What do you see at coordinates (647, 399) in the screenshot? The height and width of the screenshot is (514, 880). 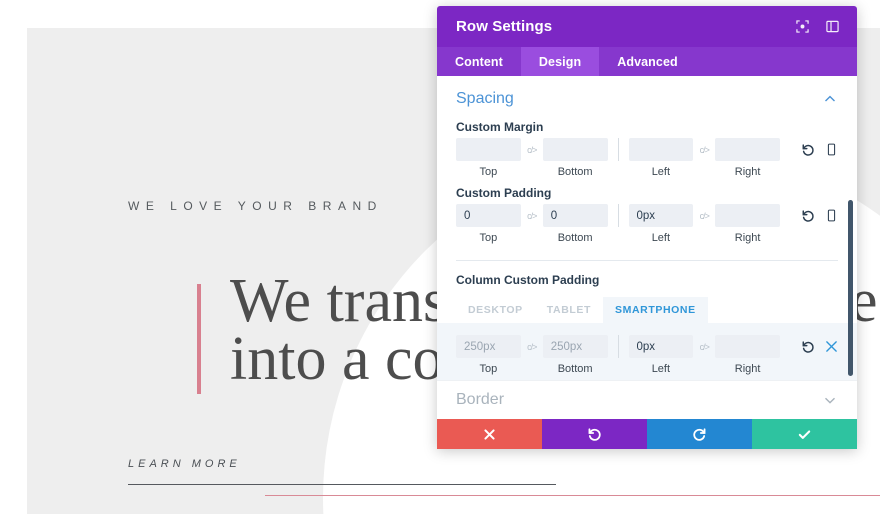 I see `section-border-header: Border` at bounding box center [647, 399].